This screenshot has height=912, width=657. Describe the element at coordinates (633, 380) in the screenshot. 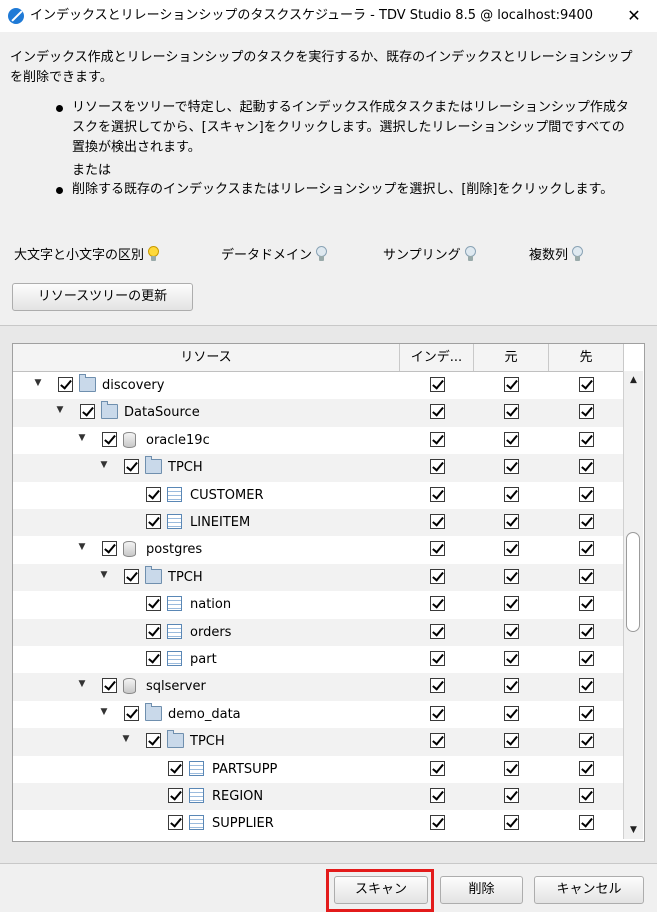

I see `scroll-up-icon: ▲` at that location.